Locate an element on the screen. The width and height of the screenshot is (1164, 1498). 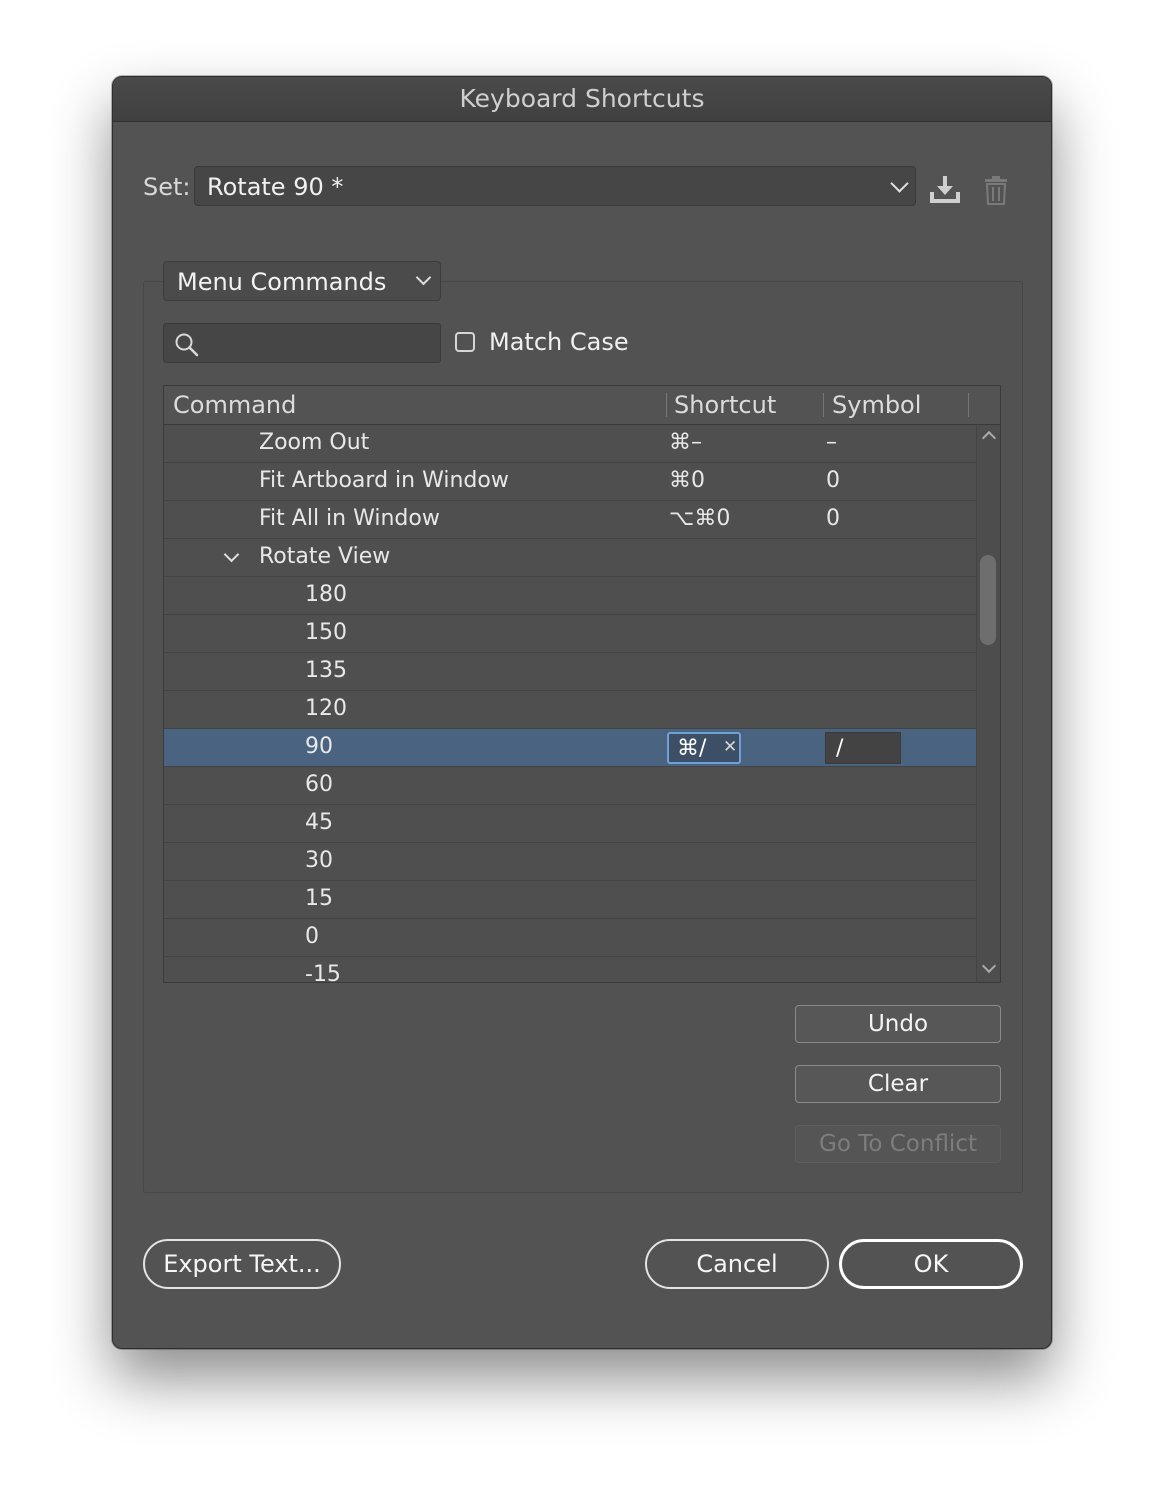
command-cell: Fit All in Window is located at coordinates (349, 518).